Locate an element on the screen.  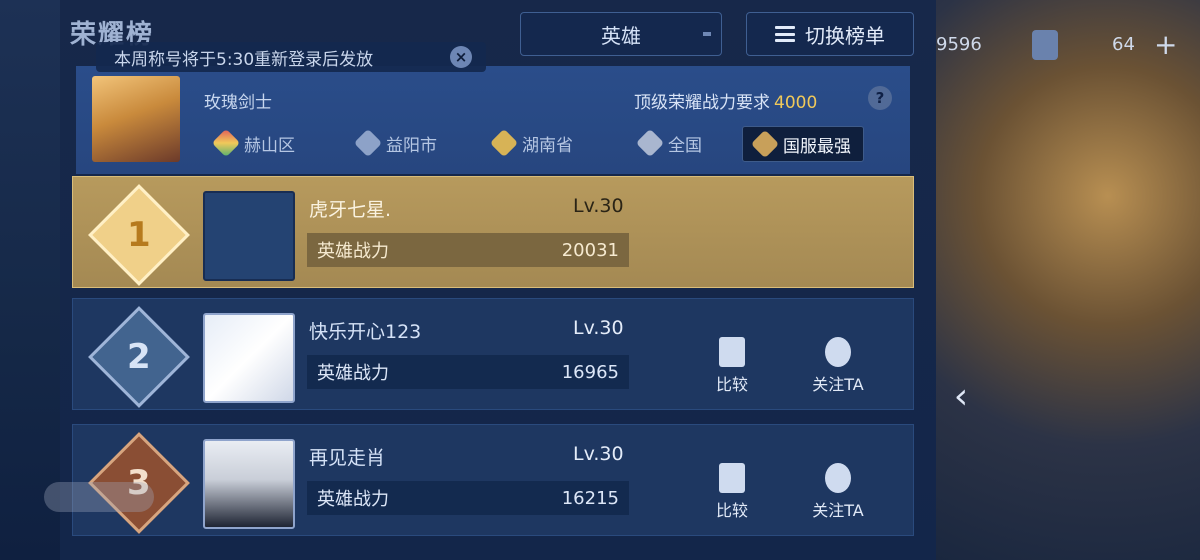
currency-value: 9596 is located at coordinates (959, 44).